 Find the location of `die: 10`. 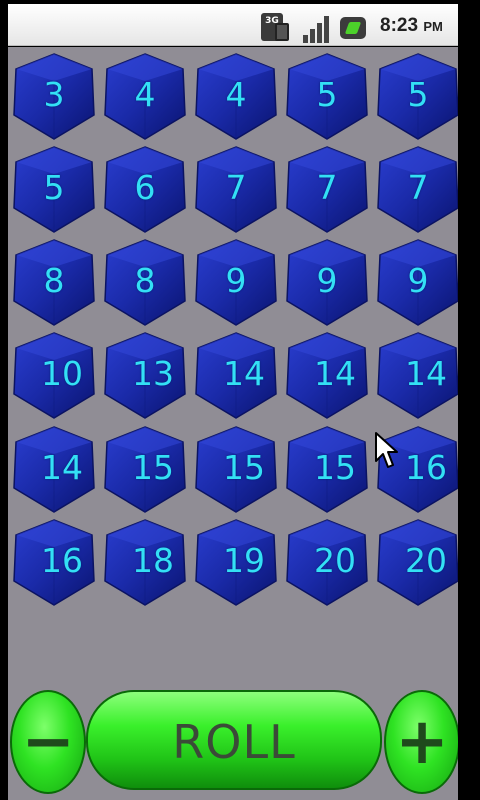

die: 10 is located at coordinates (54, 375).